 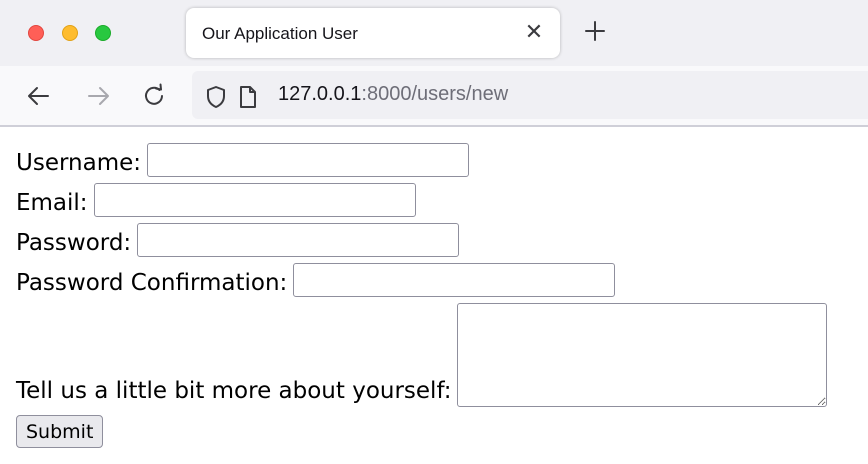 I want to click on email-field, so click(x=254, y=200).